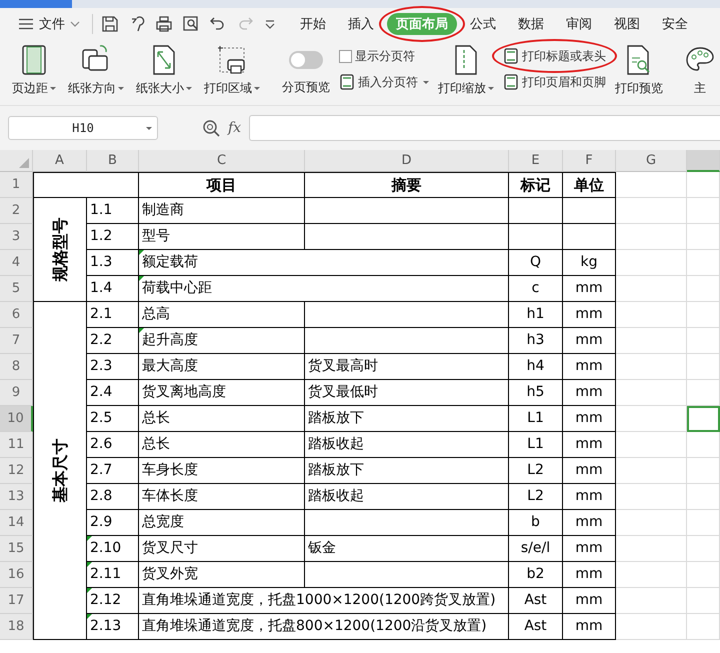 This screenshot has width=720, height=653. I want to click on ribbon-button: 主, so click(699, 70).